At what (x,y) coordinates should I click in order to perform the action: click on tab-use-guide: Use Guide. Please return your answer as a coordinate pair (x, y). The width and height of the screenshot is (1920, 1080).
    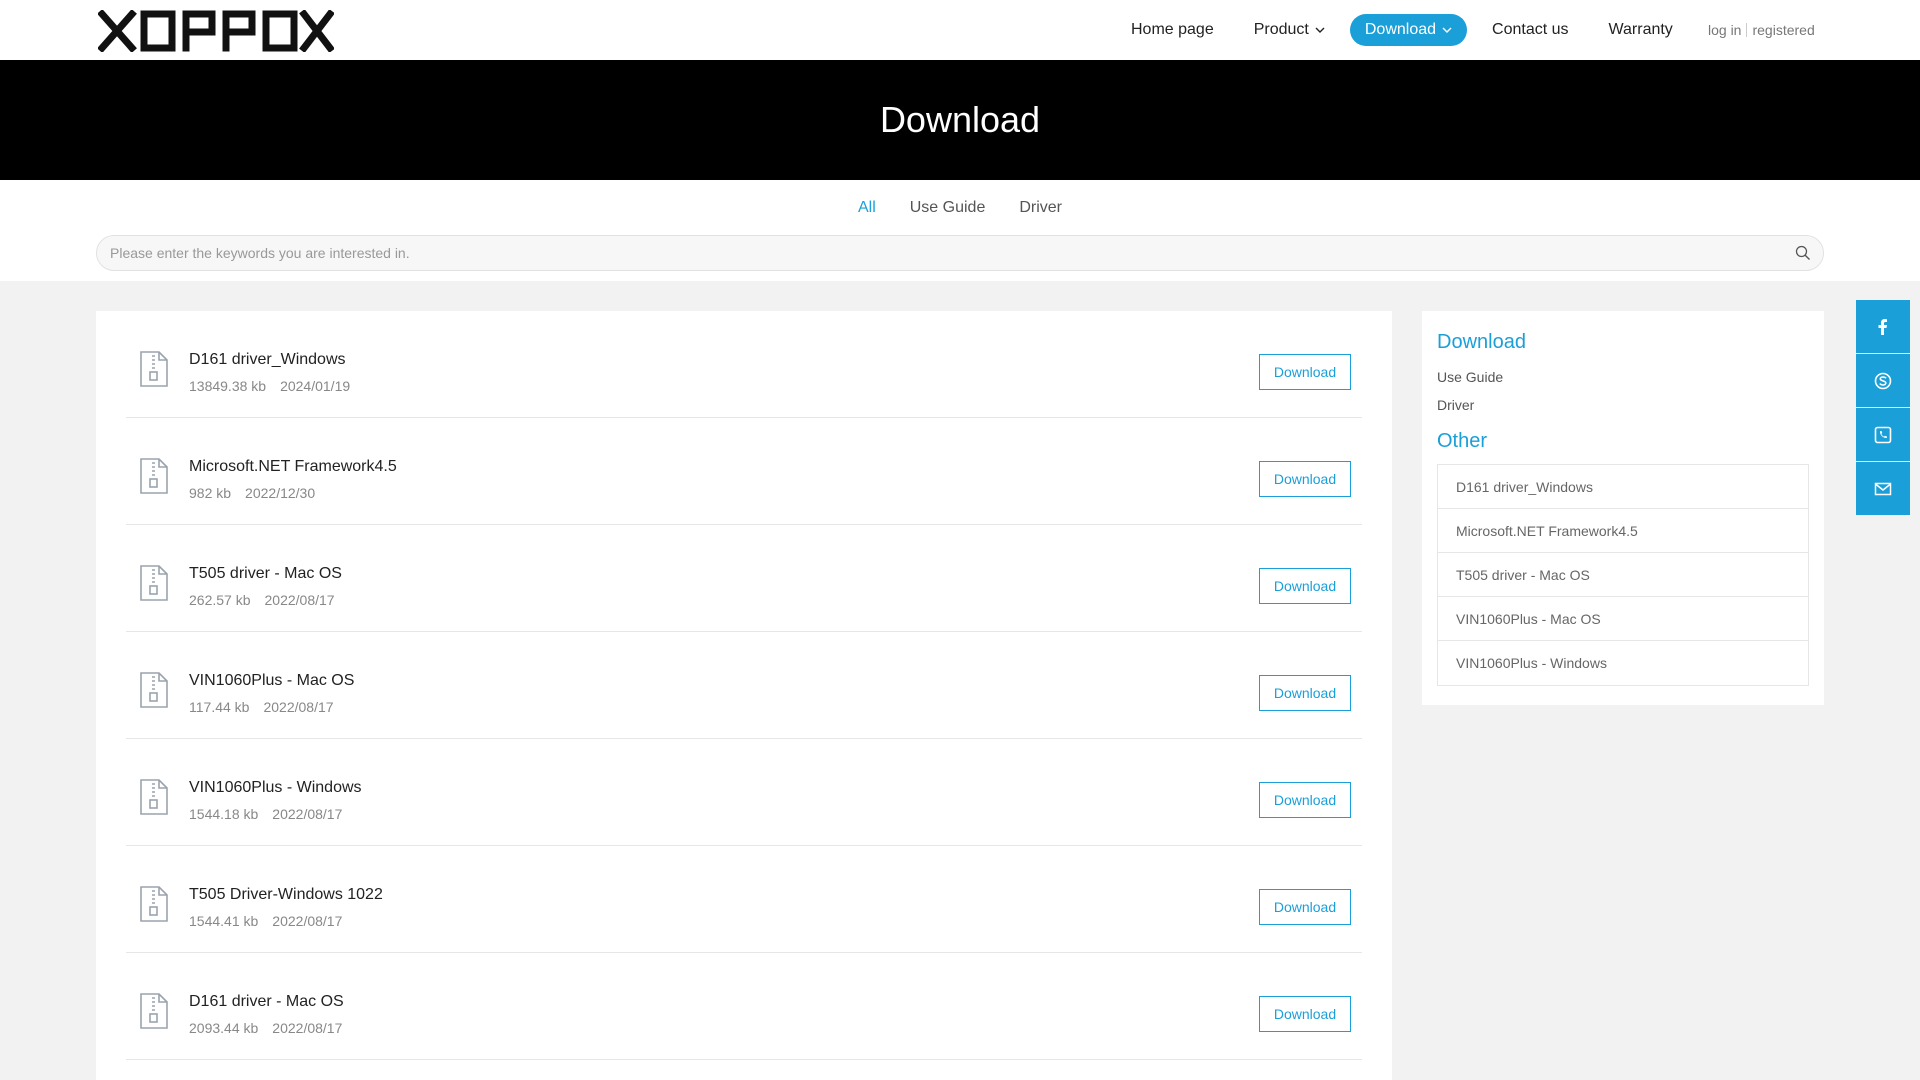
    Looking at the image, I should click on (948, 208).